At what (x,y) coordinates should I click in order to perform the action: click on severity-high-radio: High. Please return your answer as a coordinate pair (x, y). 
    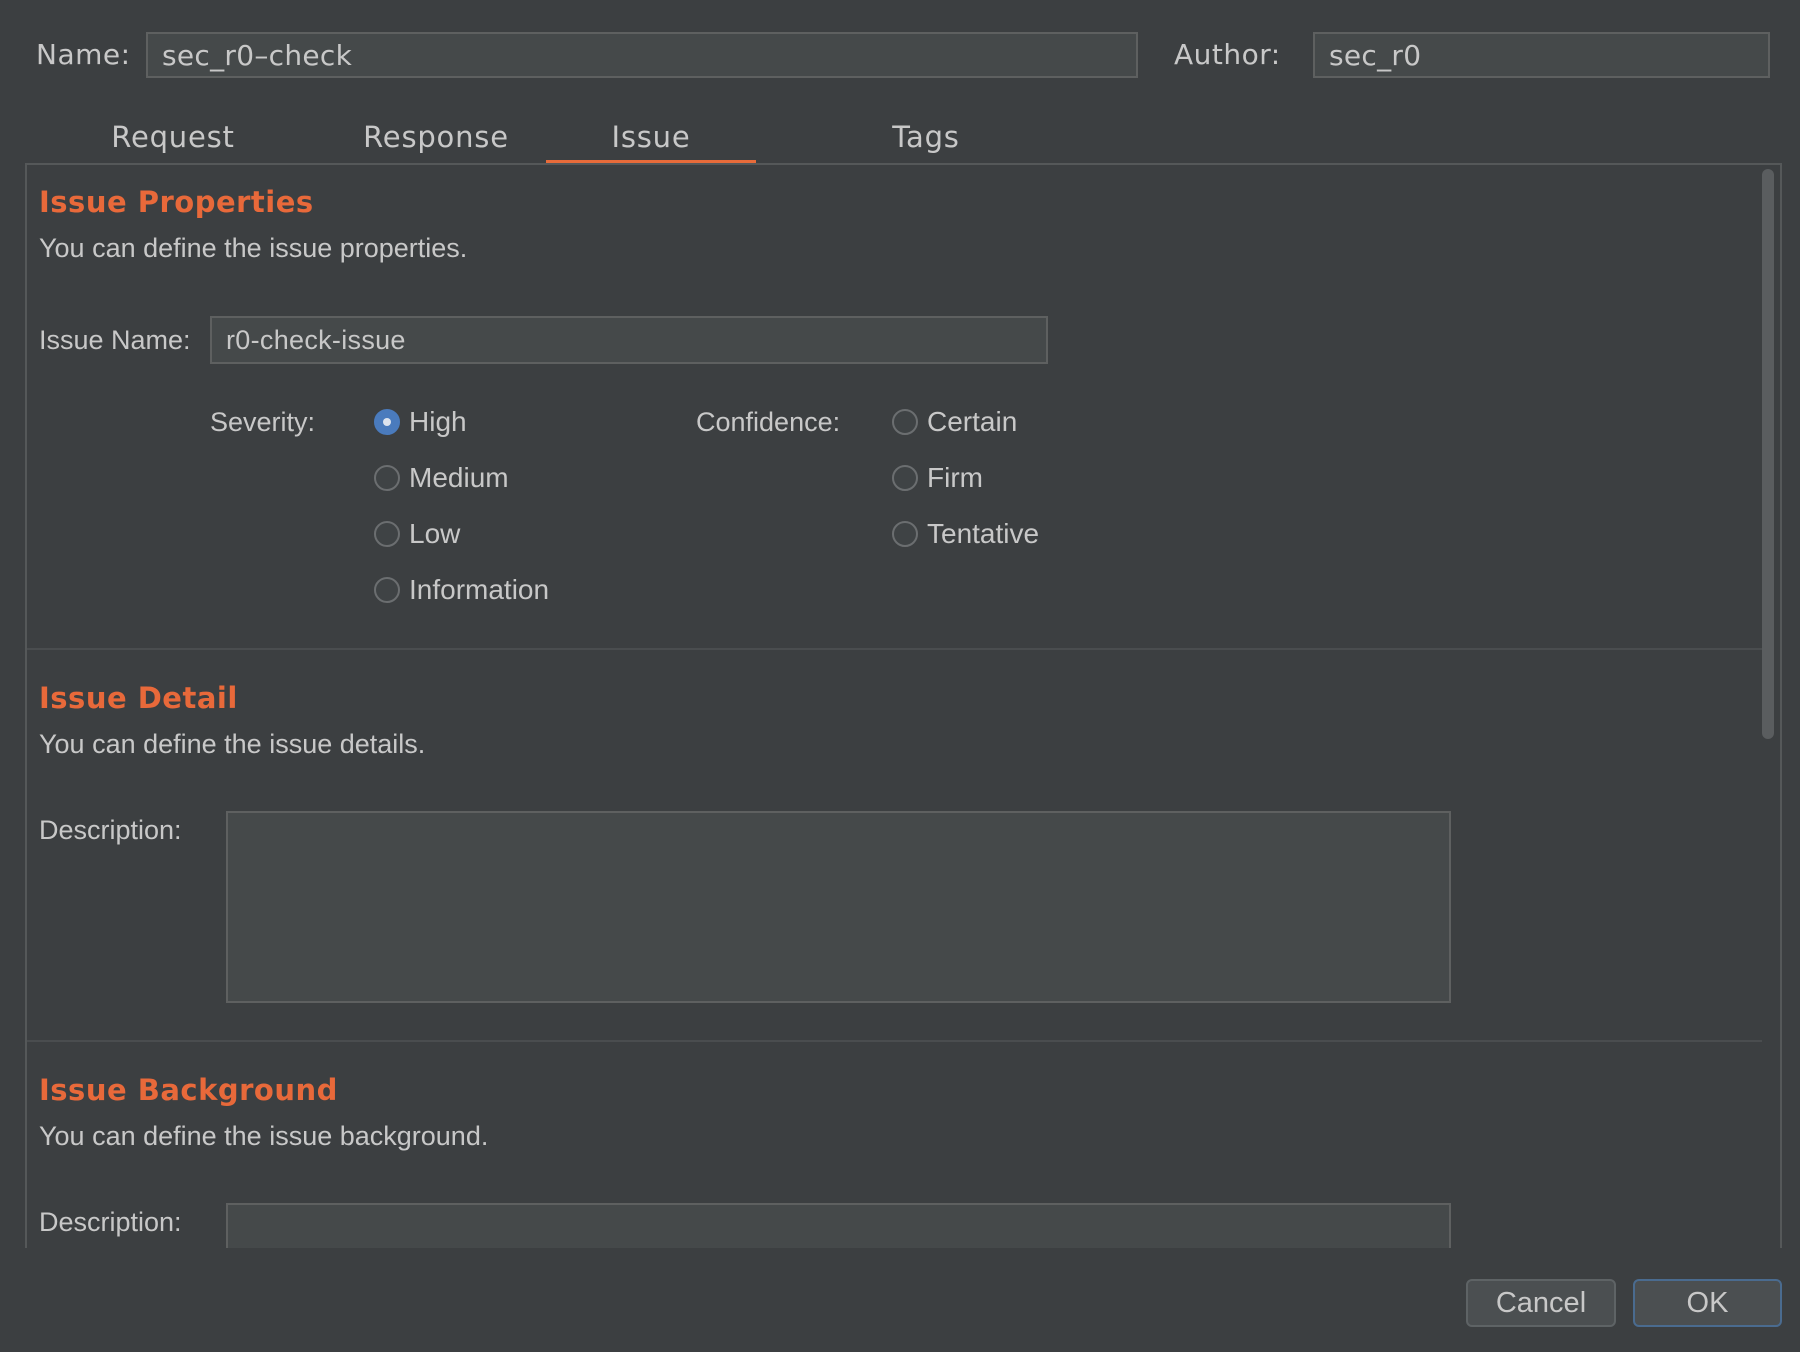
    Looking at the image, I should click on (420, 422).